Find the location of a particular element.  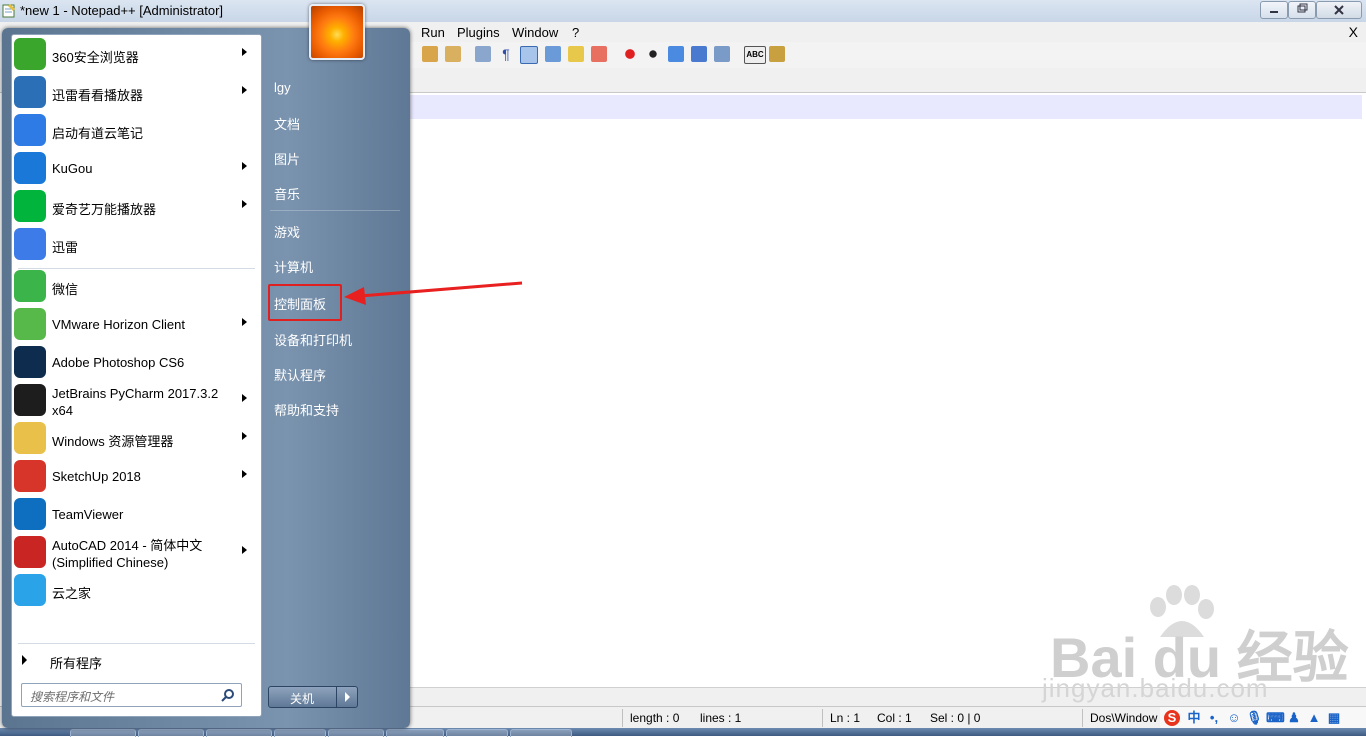

youdao-note-icon is located at coordinates (30, 130).